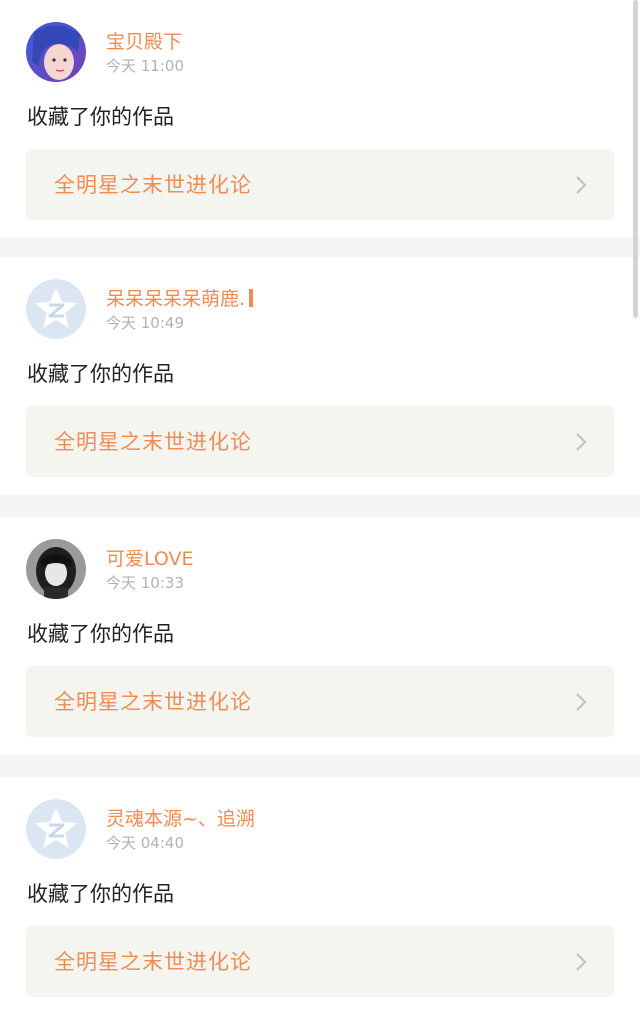  Describe the element at coordinates (145, 66) in the screenshot. I see `timestamp: 今天 11:00` at that location.